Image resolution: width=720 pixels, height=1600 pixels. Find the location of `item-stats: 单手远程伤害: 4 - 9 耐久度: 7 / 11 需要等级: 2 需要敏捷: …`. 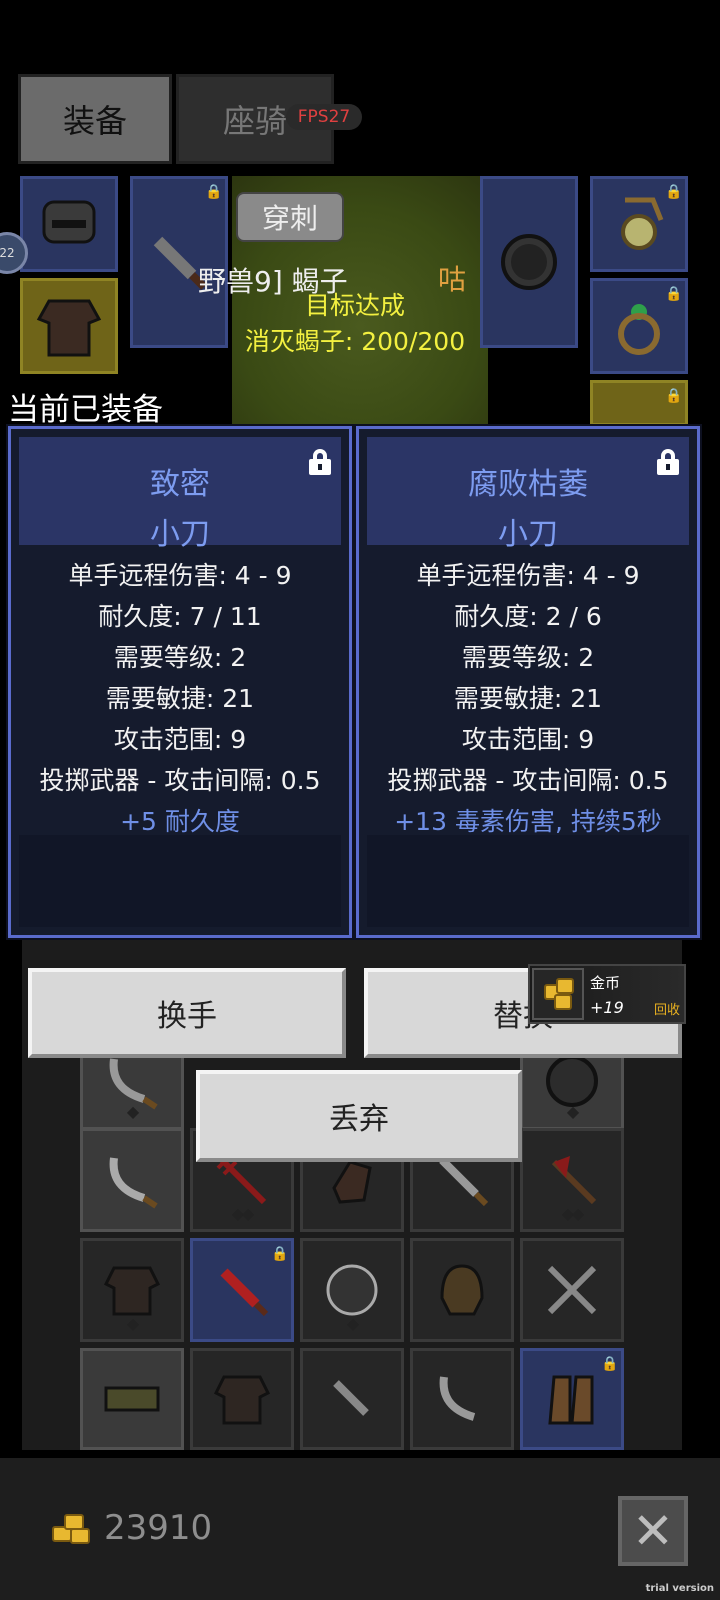

item-stats: 单手远程伤害: 4 - 9 耐久度: 7 / 11 需要等级: 2 需要敏捷: … is located at coordinates (180, 698).